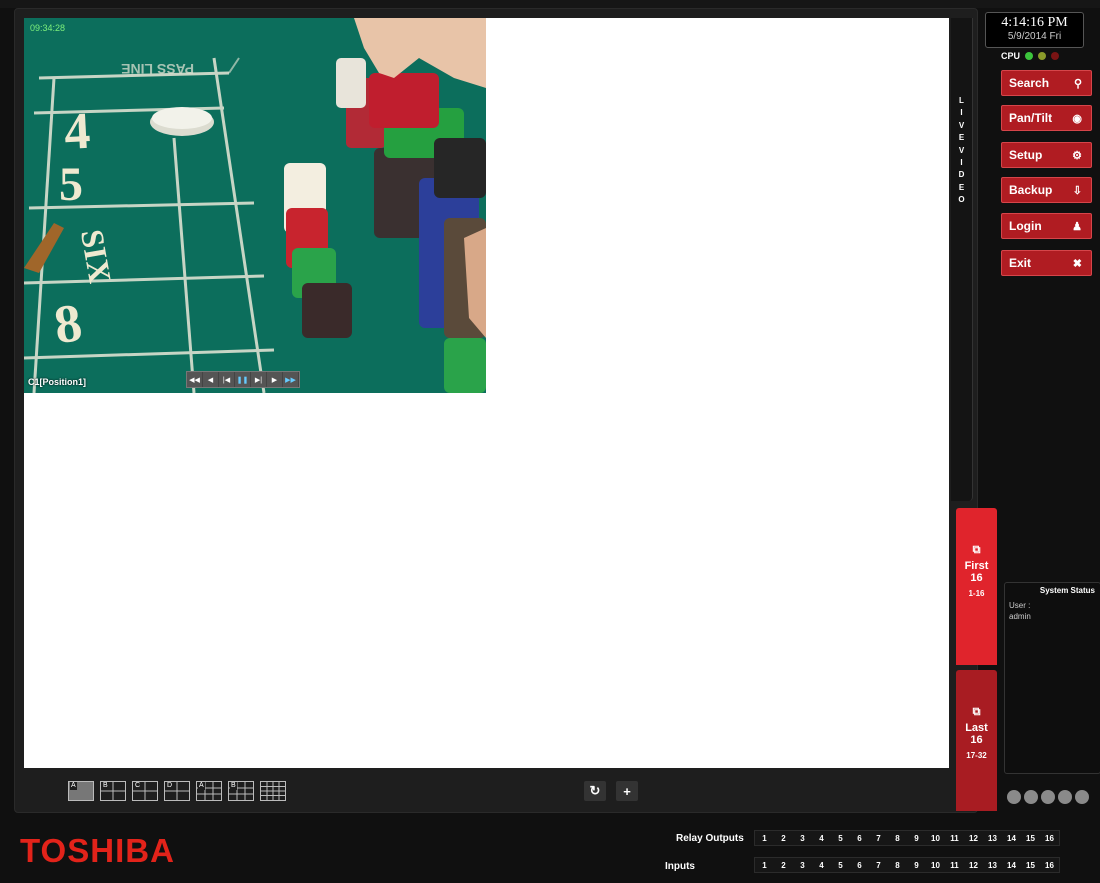  What do you see at coordinates (1030, 838) in the screenshot?
I see `relay-output-15: 15` at bounding box center [1030, 838].